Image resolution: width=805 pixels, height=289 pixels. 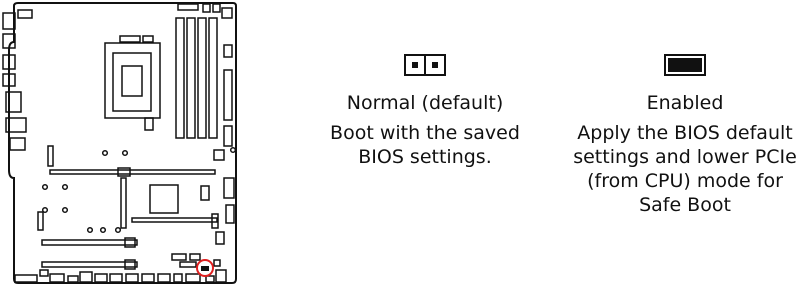 I want to click on state-normal-title: Normal (default), so click(x=425, y=103).